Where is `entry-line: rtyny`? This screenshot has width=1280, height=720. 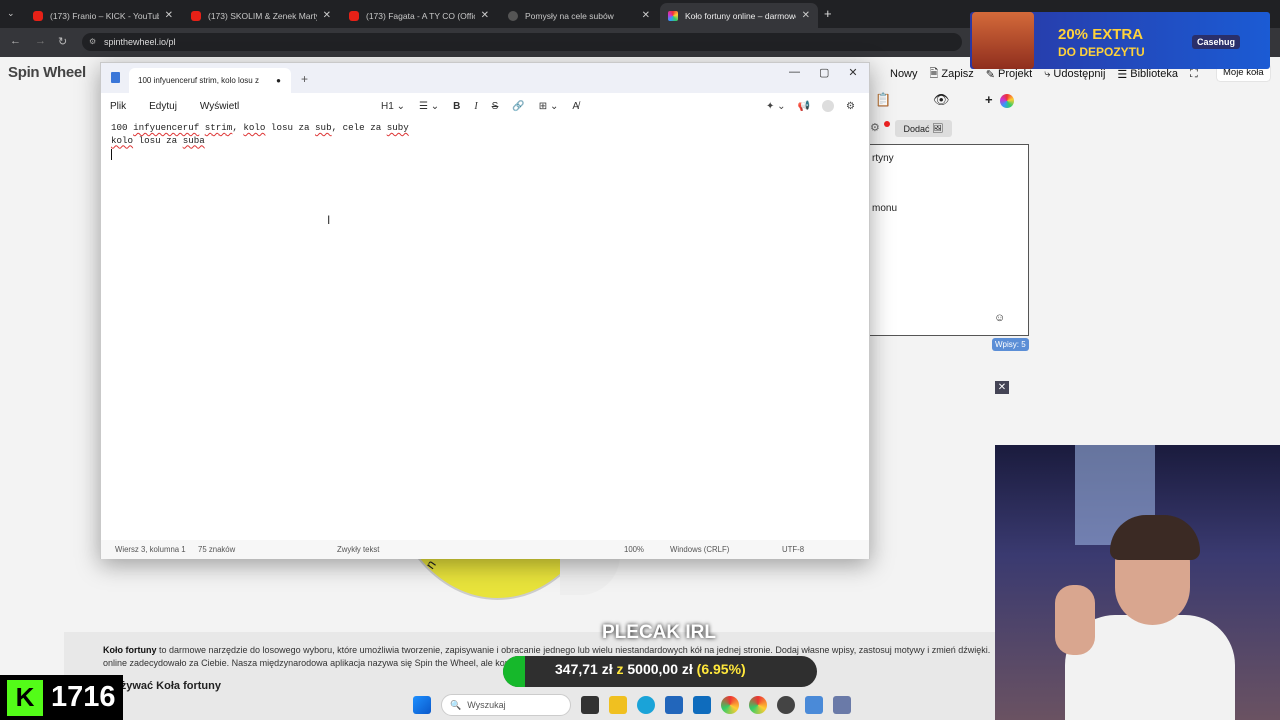 entry-line: rtyny is located at coordinates (883, 158).